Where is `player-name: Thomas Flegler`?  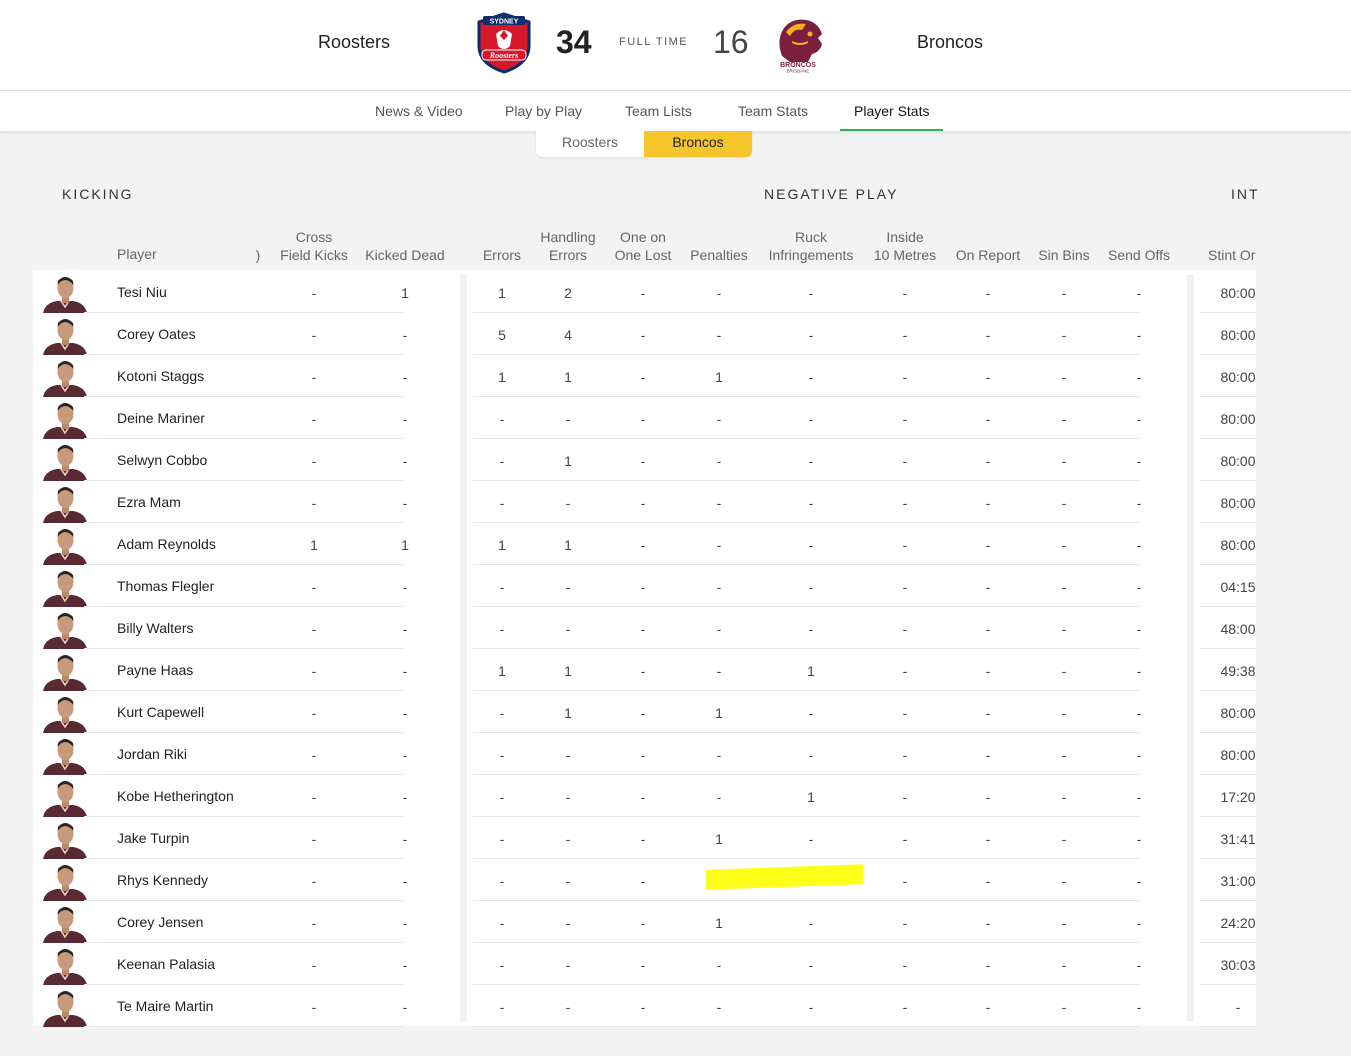
player-name: Thomas Flegler is located at coordinates (165, 586).